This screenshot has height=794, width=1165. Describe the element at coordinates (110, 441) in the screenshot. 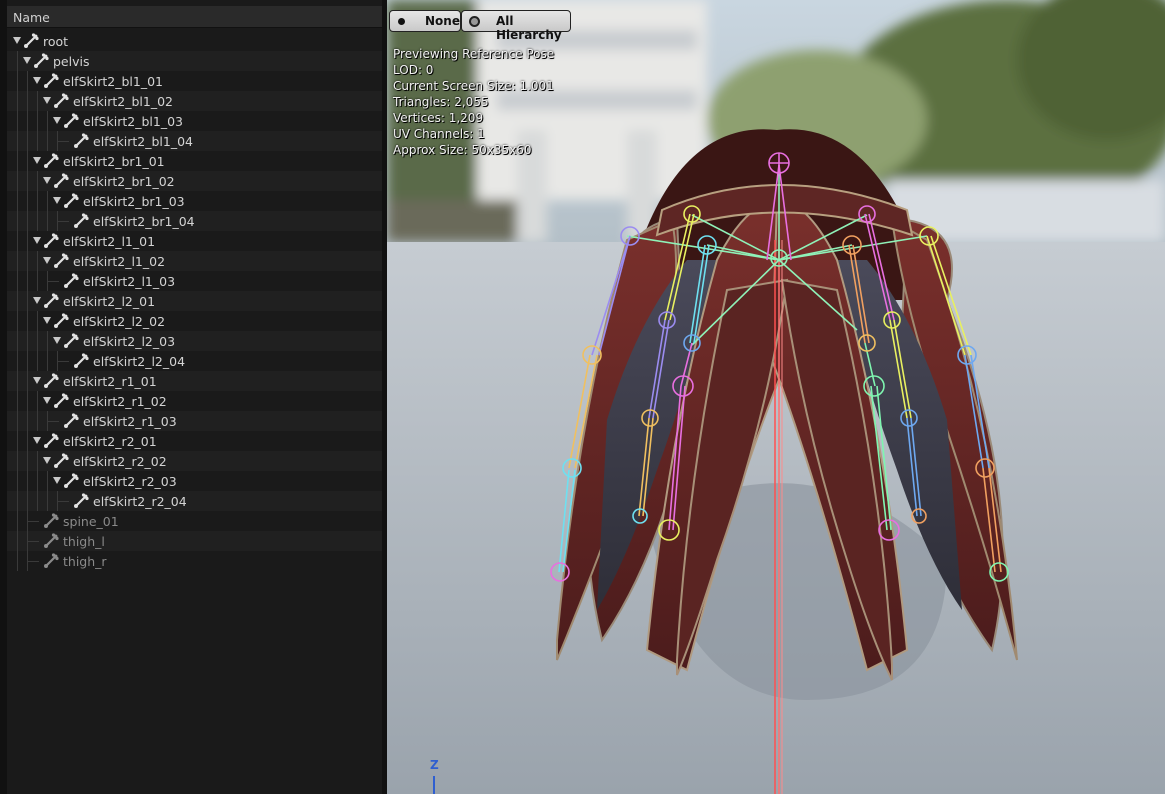

I see `bone-name: elfSkirt2_r2_01` at that location.